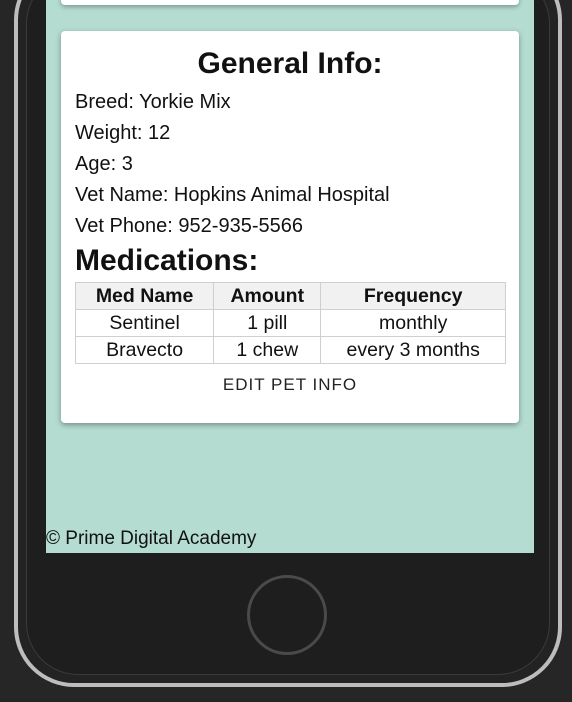 The width and height of the screenshot is (572, 702). What do you see at coordinates (189, 226) in the screenshot?
I see `vet-phone-text: Vet Phone: 952-935-5566` at bounding box center [189, 226].